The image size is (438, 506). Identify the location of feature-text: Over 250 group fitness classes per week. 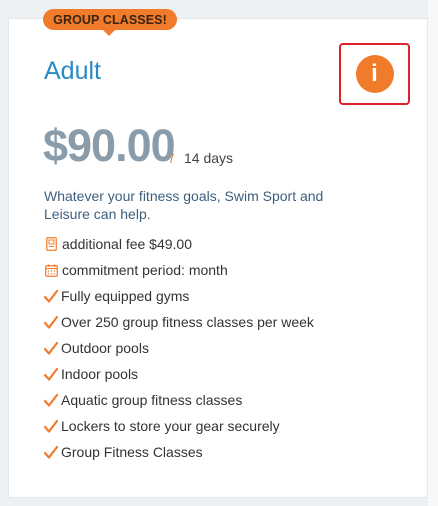
(187, 322).